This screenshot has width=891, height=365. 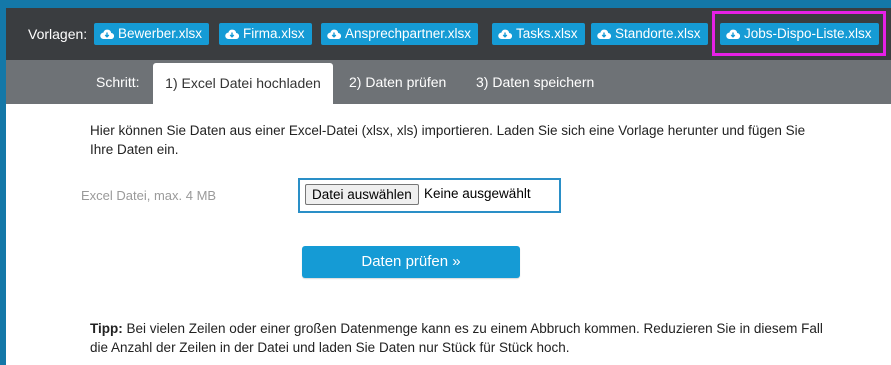 I want to click on template-button-label: Bewerber.xlsx, so click(x=160, y=33).